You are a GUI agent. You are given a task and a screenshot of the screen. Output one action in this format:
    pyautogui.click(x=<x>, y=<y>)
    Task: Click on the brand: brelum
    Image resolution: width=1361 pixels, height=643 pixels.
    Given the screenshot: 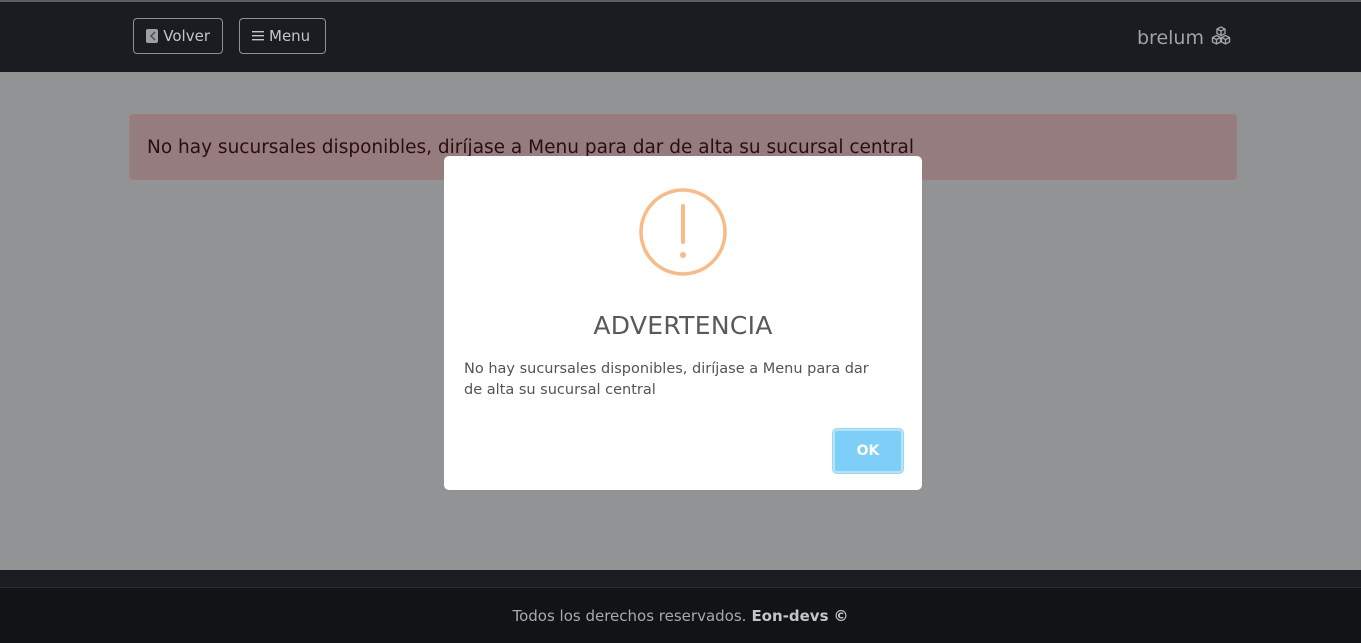 What is the action you would take?
    pyautogui.click(x=1184, y=38)
    